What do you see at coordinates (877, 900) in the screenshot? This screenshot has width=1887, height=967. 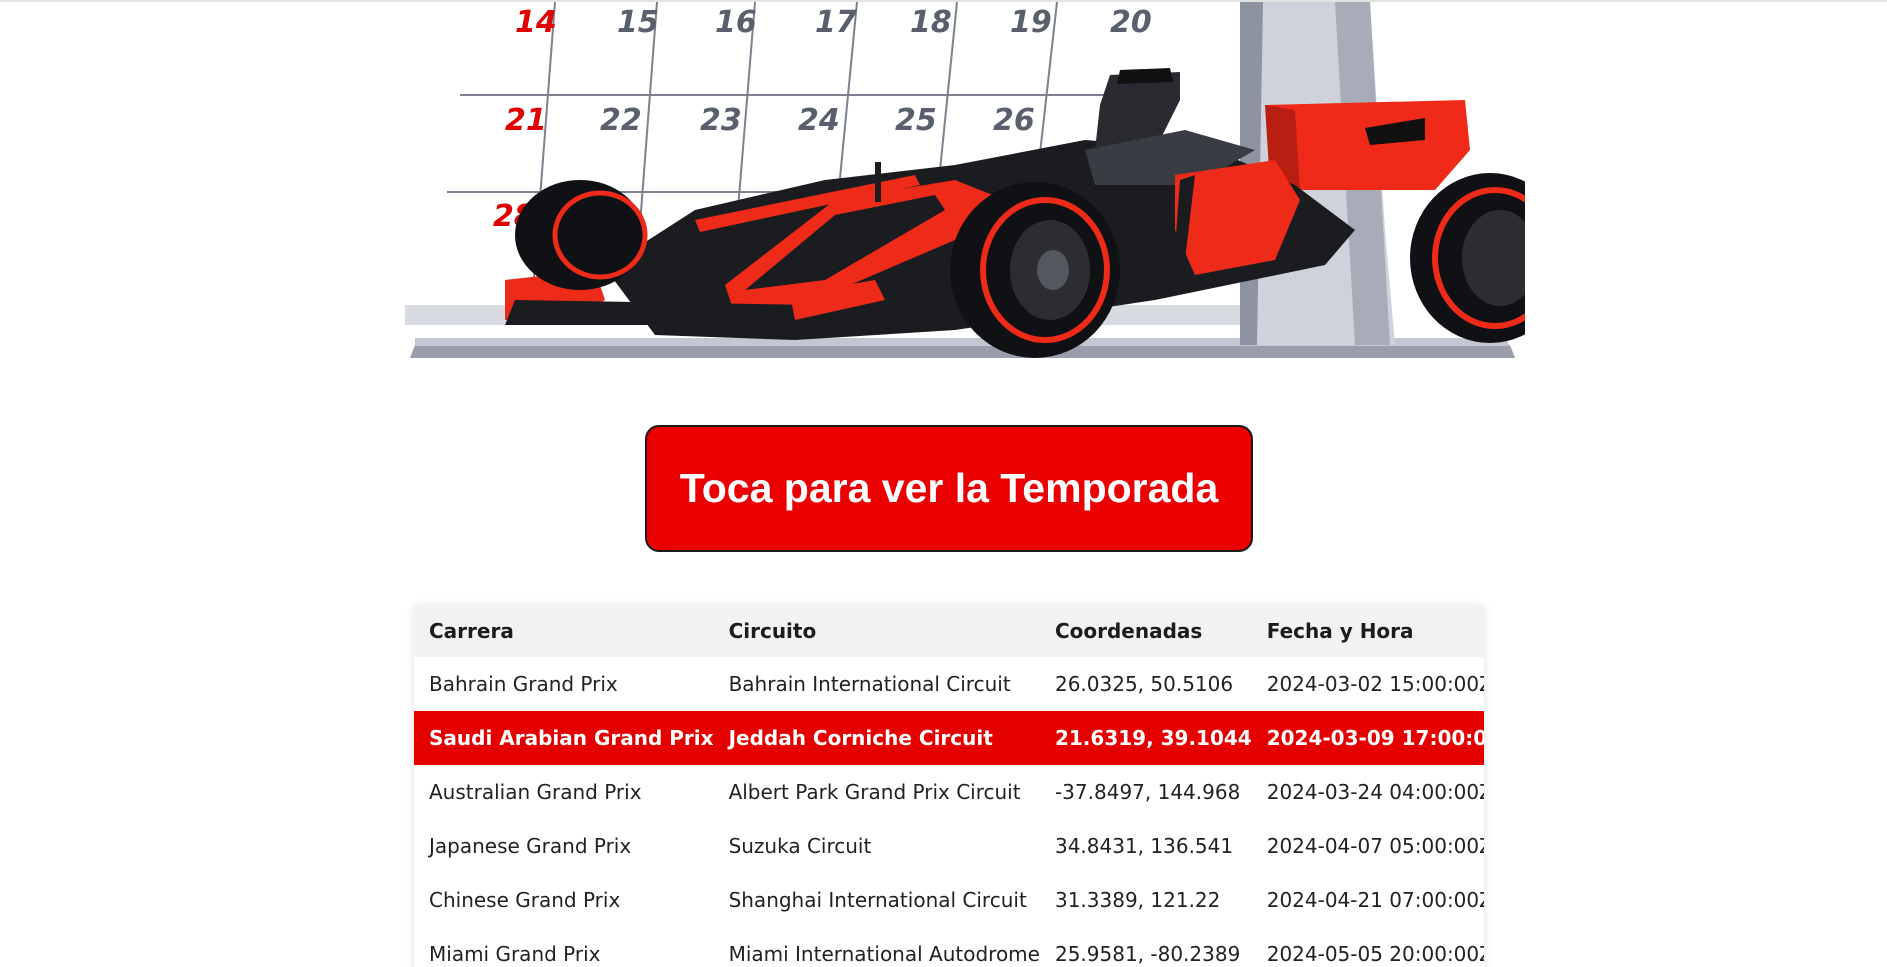 I see `circuit-name: Shanghai International Circuit` at bounding box center [877, 900].